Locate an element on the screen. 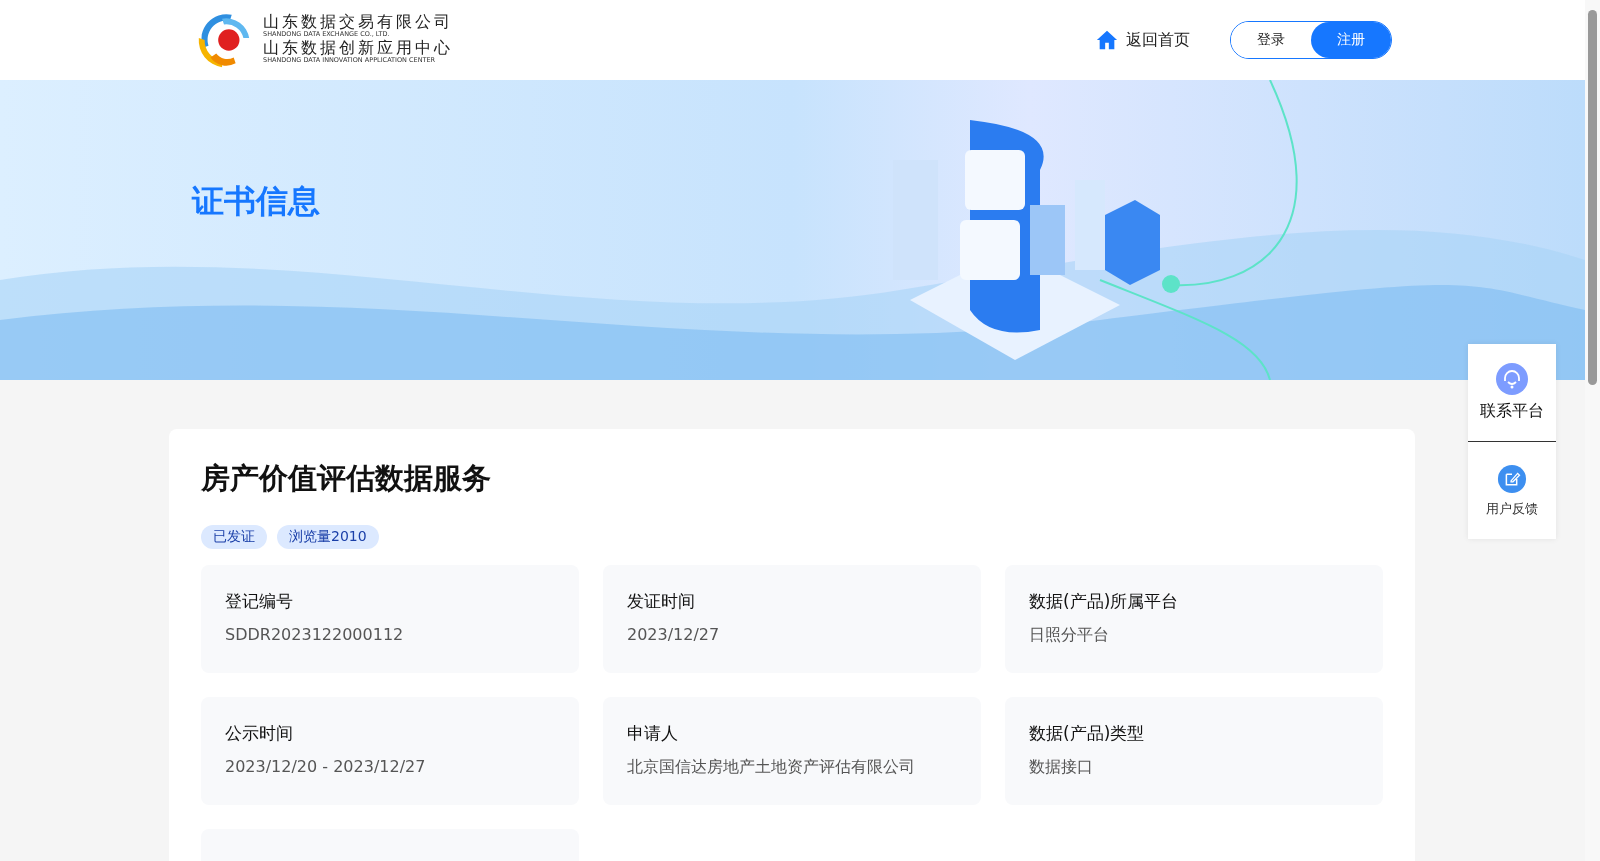 This screenshot has width=1600, height=861. tag: 浏览量2010 is located at coordinates (328, 537).